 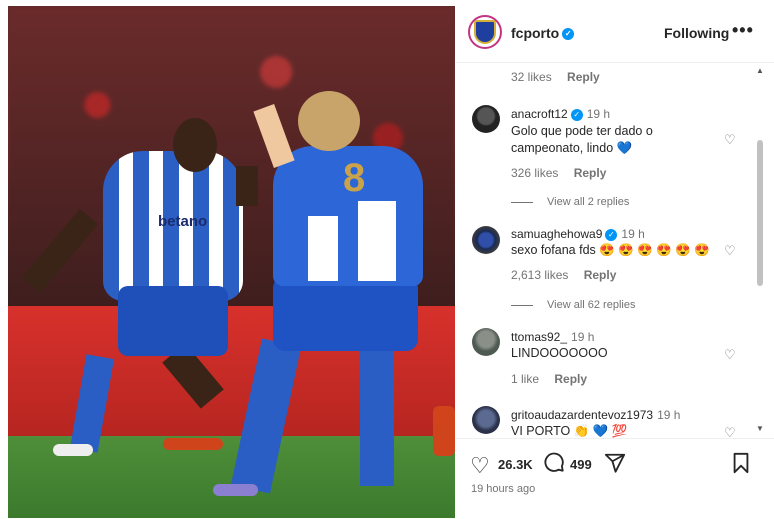 I want to click on view-replies-button: View all 2 replies, so click(x=570, y=202).